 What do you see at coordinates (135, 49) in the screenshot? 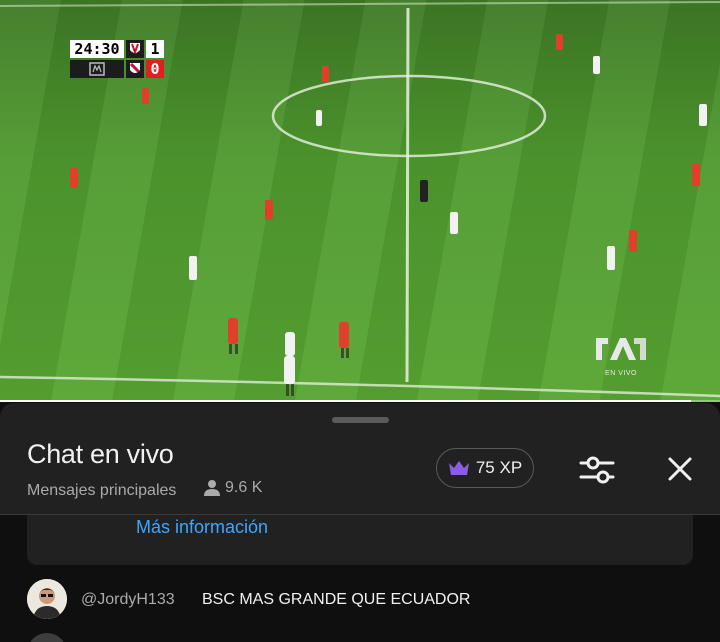
I see `home-team-crest-icon` at bounding box center [135, 49].